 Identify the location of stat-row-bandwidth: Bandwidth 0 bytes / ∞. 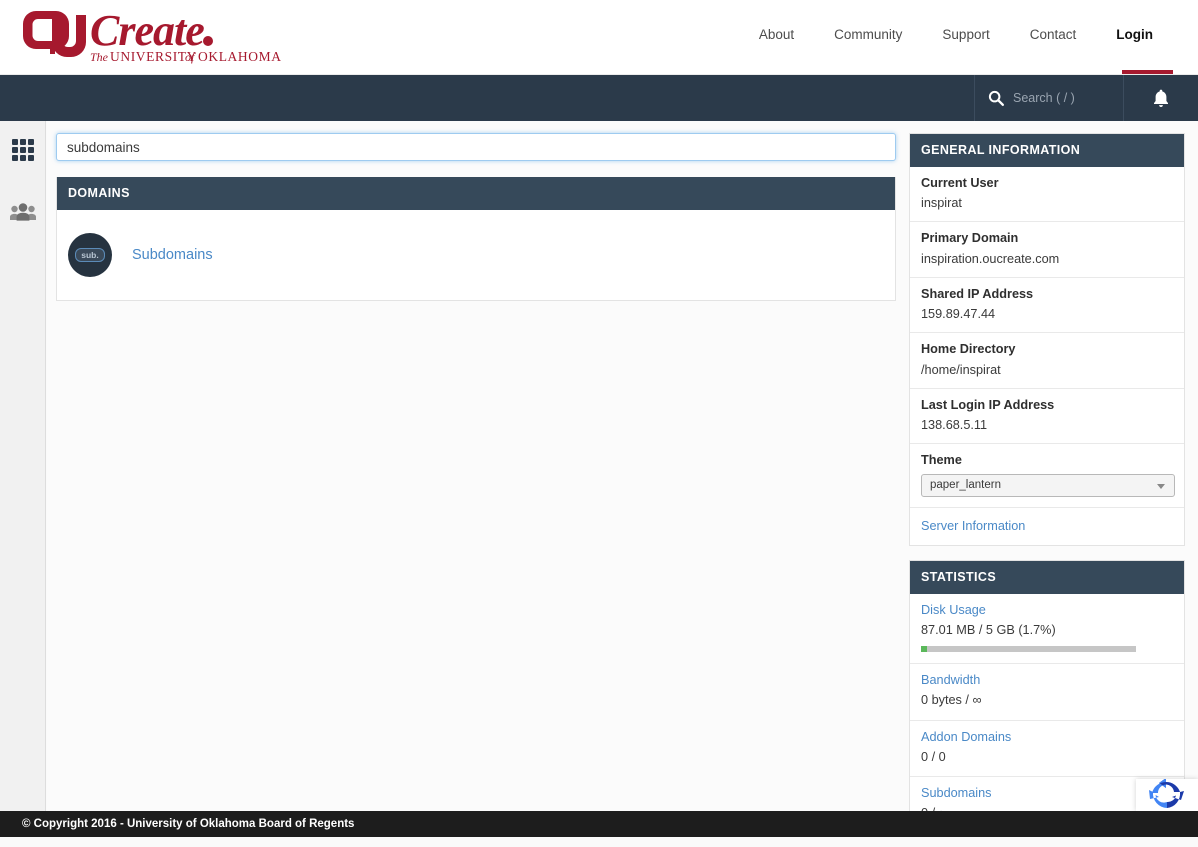
(1047, 692).